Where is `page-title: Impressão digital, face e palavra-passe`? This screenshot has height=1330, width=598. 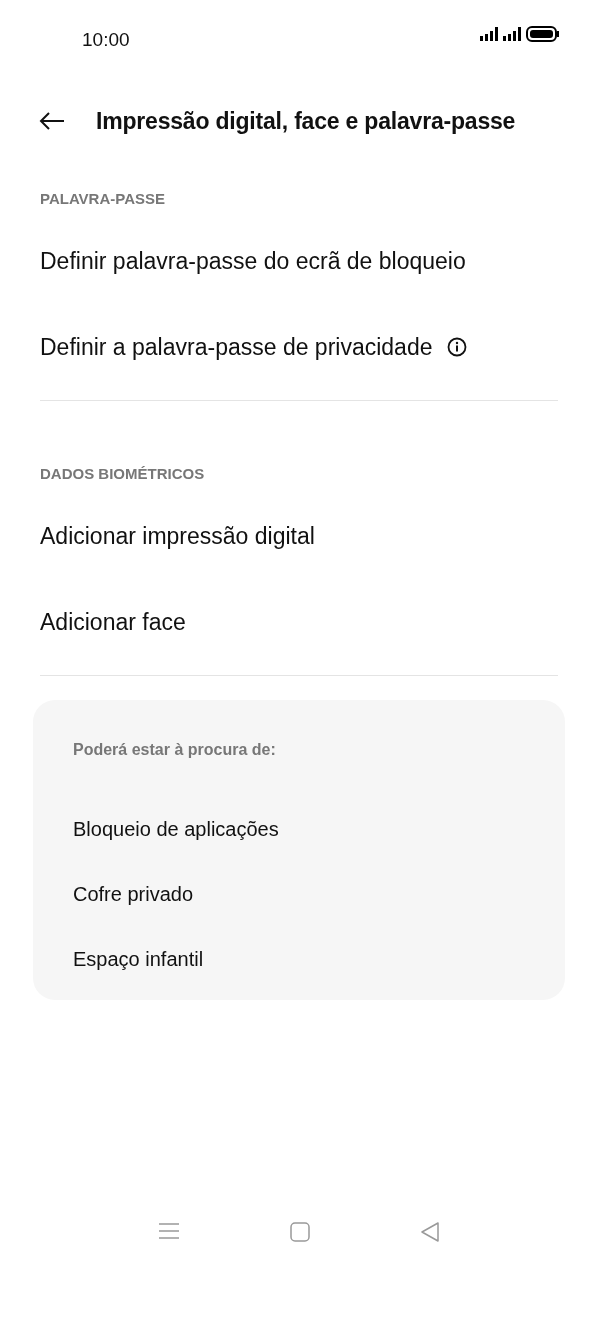 page-title: Impressão digital, face e palavra-passe is located at coordinates (306, 121).